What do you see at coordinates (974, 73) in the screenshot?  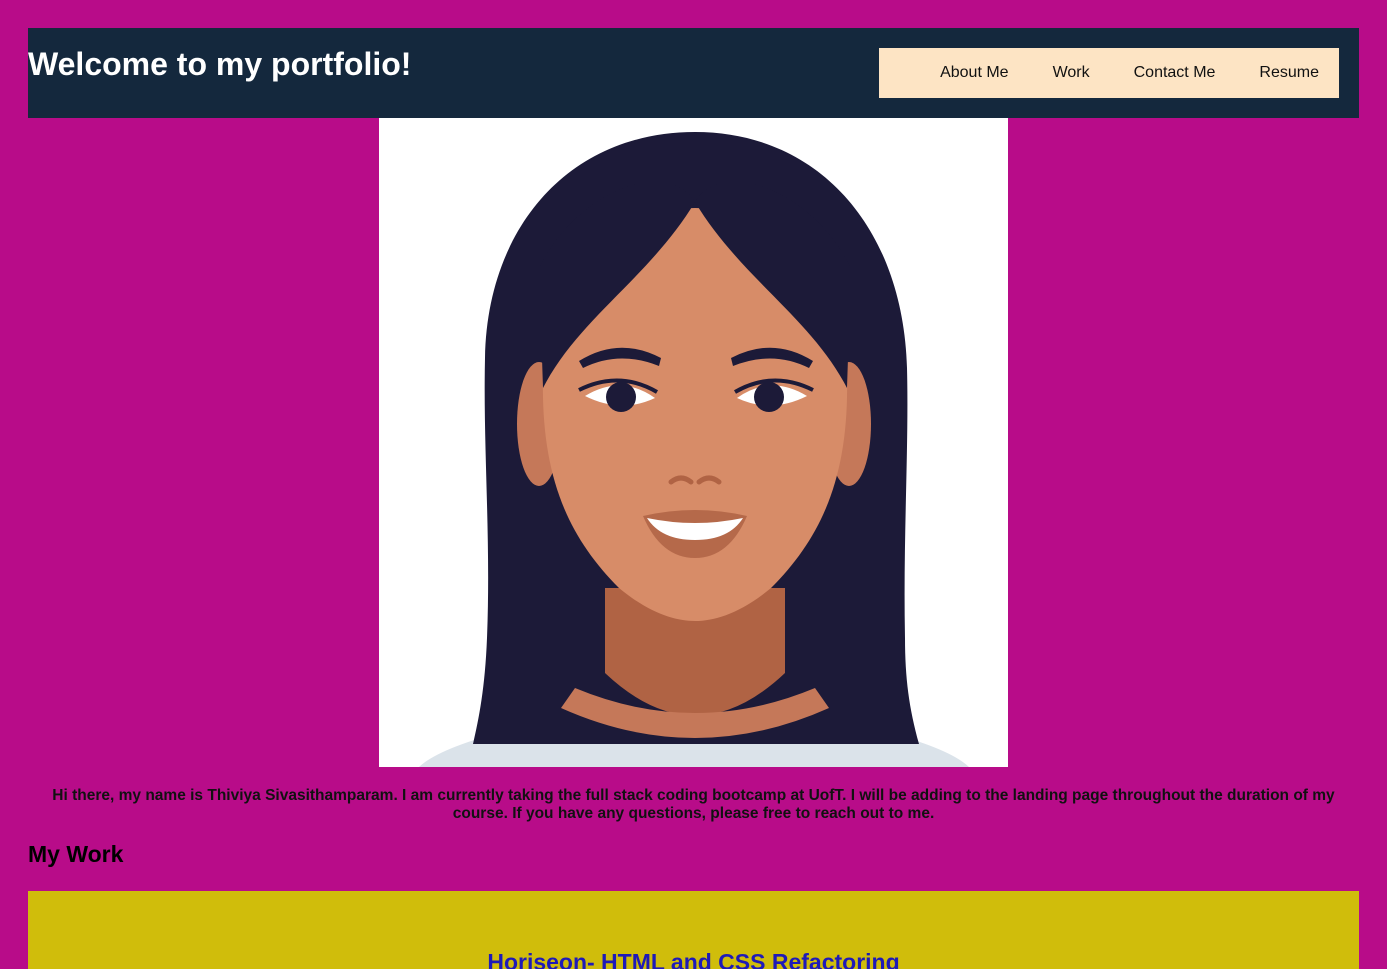 I see `nav-link-about-me: About Me` at bounding box center [974, 73].